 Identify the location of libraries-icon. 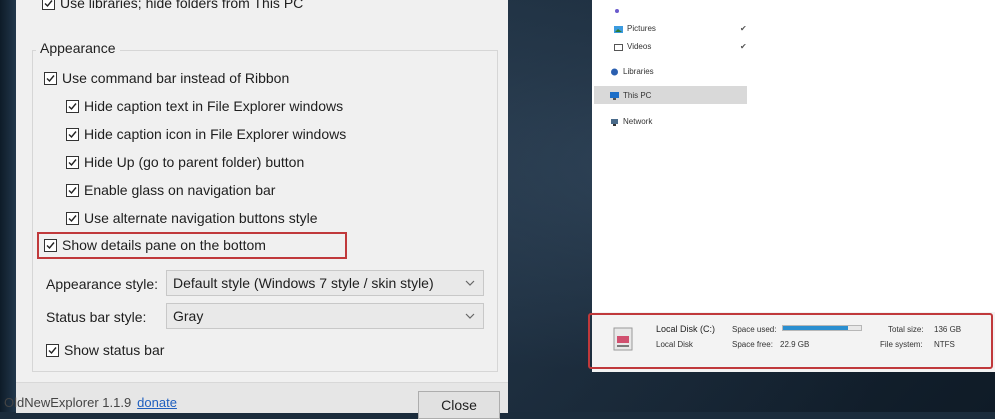
(614, 71).